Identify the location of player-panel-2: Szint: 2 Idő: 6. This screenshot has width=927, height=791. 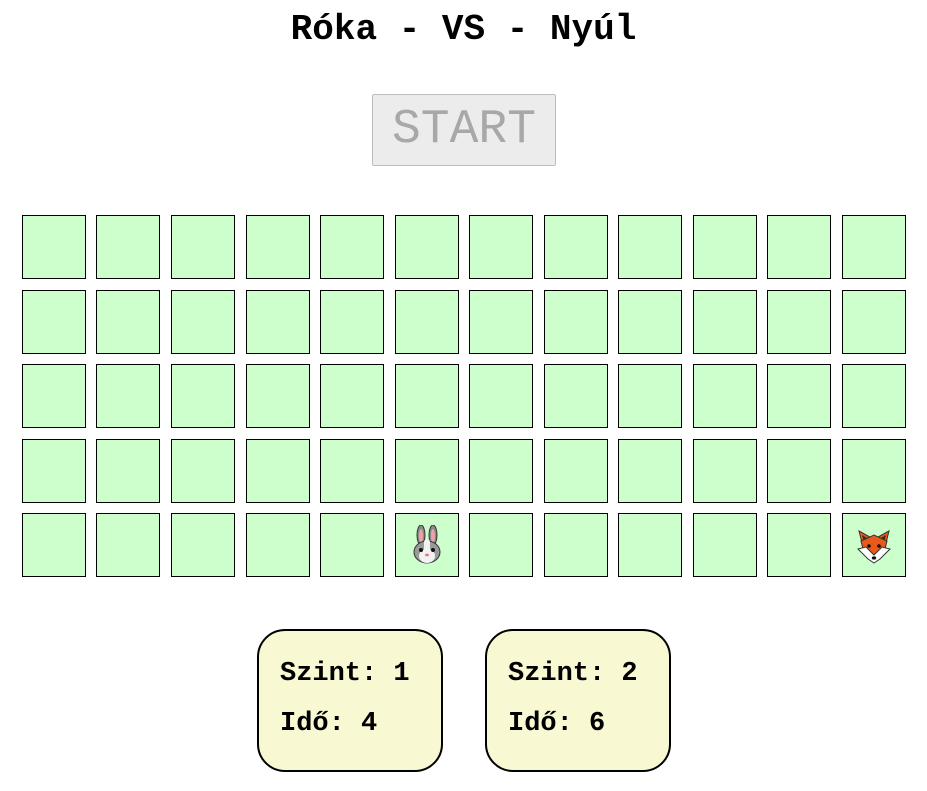
(578, 700).